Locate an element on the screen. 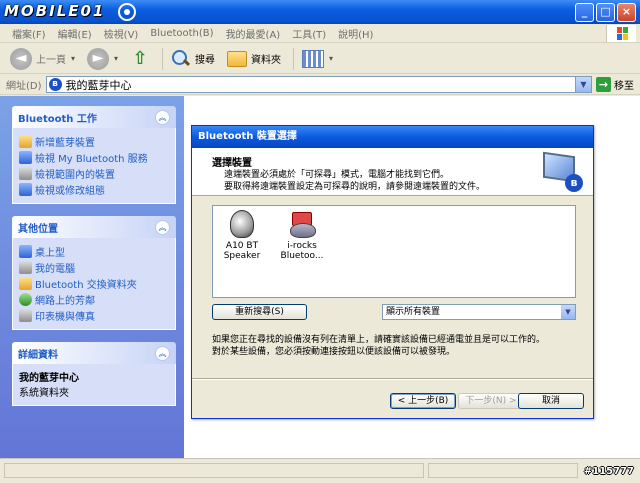  back-button: ◄ 上一頁 ▾ is located at coordinates (42, 59).